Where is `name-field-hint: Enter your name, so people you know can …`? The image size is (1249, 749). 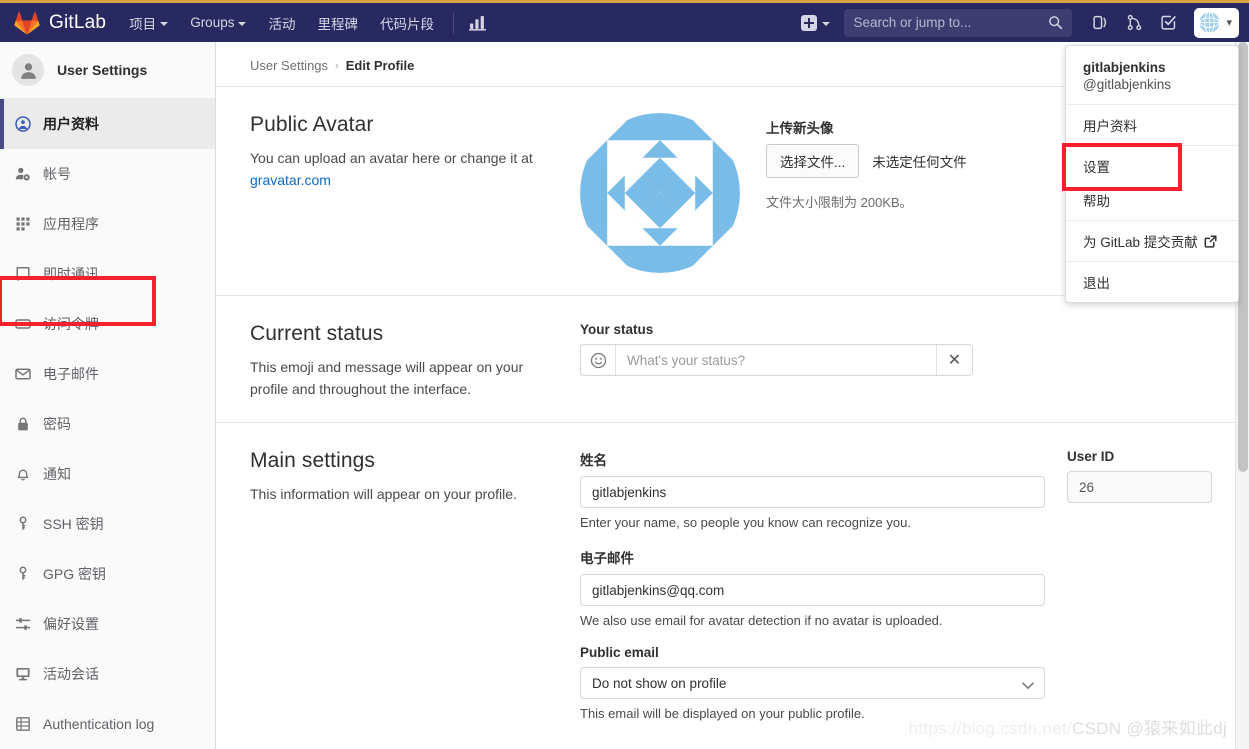 name-field-hint: Enter your name, so people you know can … is located at coordinates (745, 523).